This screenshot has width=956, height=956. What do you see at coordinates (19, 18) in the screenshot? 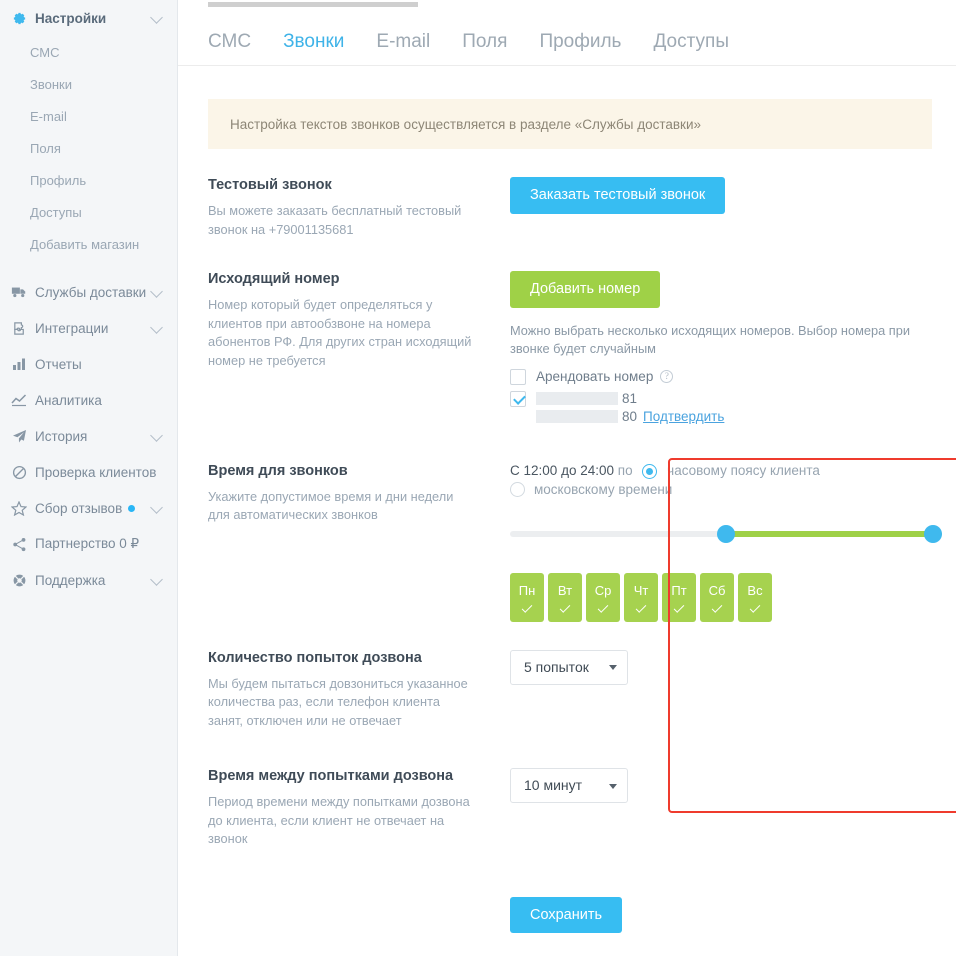
I see `gear-icon` at bounding box center [19, 18].